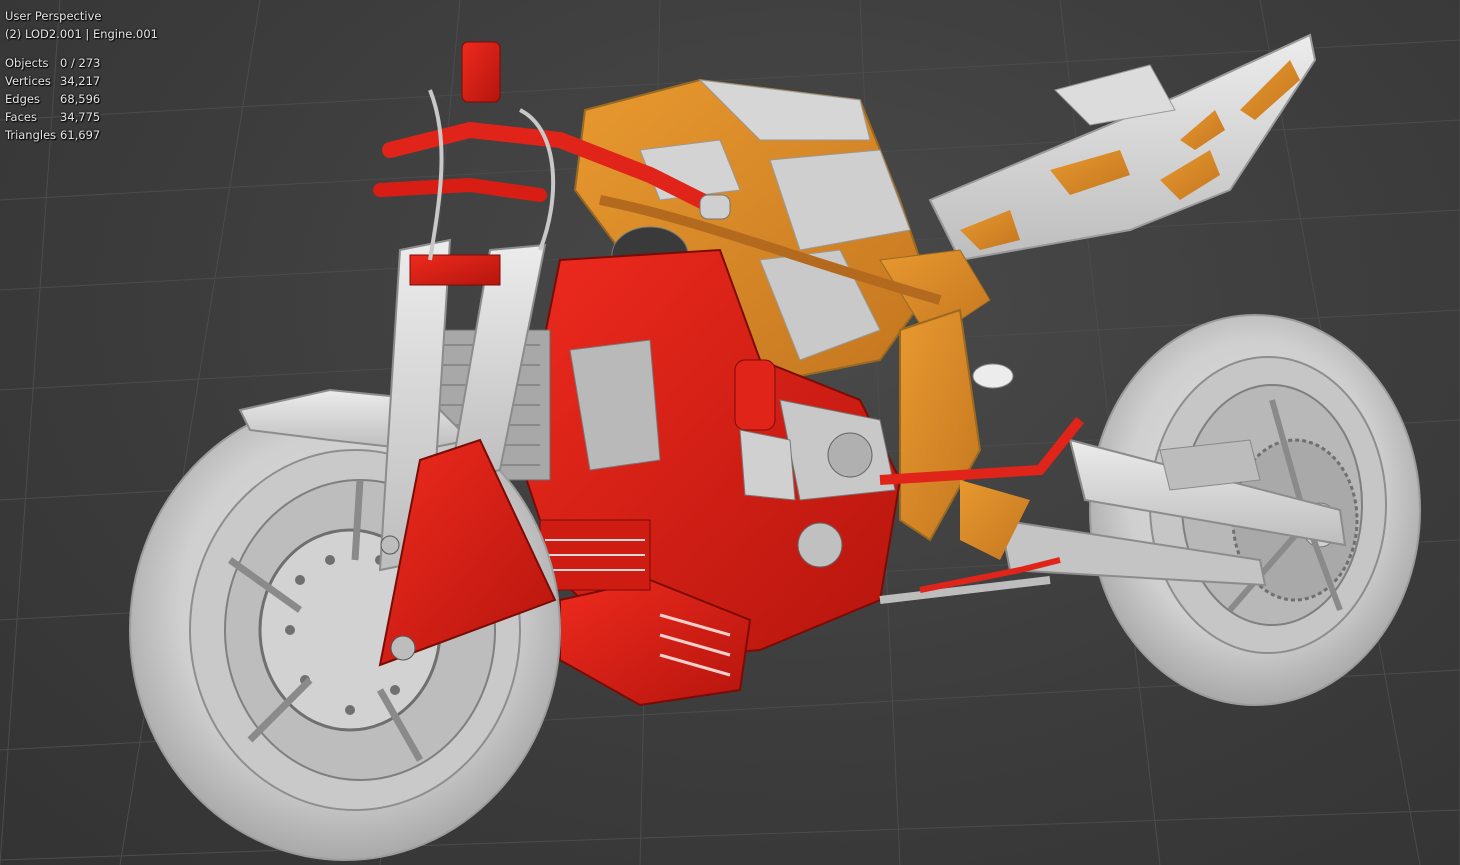  Describe the element at coordinates (81, 34) in the screenshot. I see `active-object-name: (2) LOD2.001 | Engine.001` at that location.